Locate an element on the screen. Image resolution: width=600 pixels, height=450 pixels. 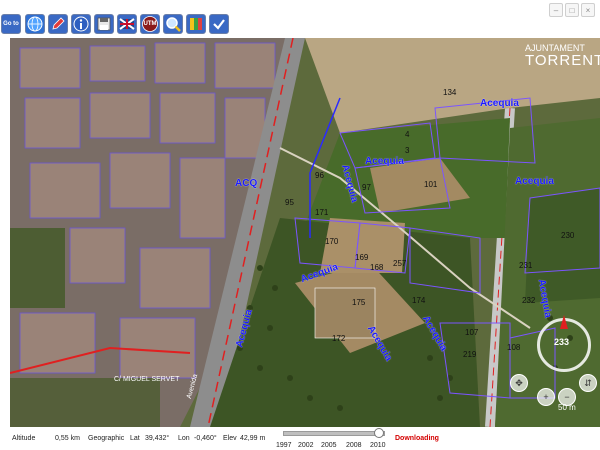
altitude-value: 0,55 km is located at coordinates (67, 438).